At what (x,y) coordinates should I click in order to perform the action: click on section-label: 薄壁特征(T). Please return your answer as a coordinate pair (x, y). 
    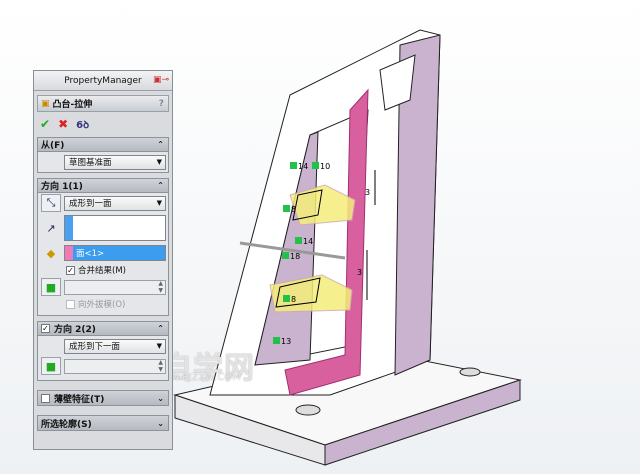
    Looking at the image, I should click on (79, 399).